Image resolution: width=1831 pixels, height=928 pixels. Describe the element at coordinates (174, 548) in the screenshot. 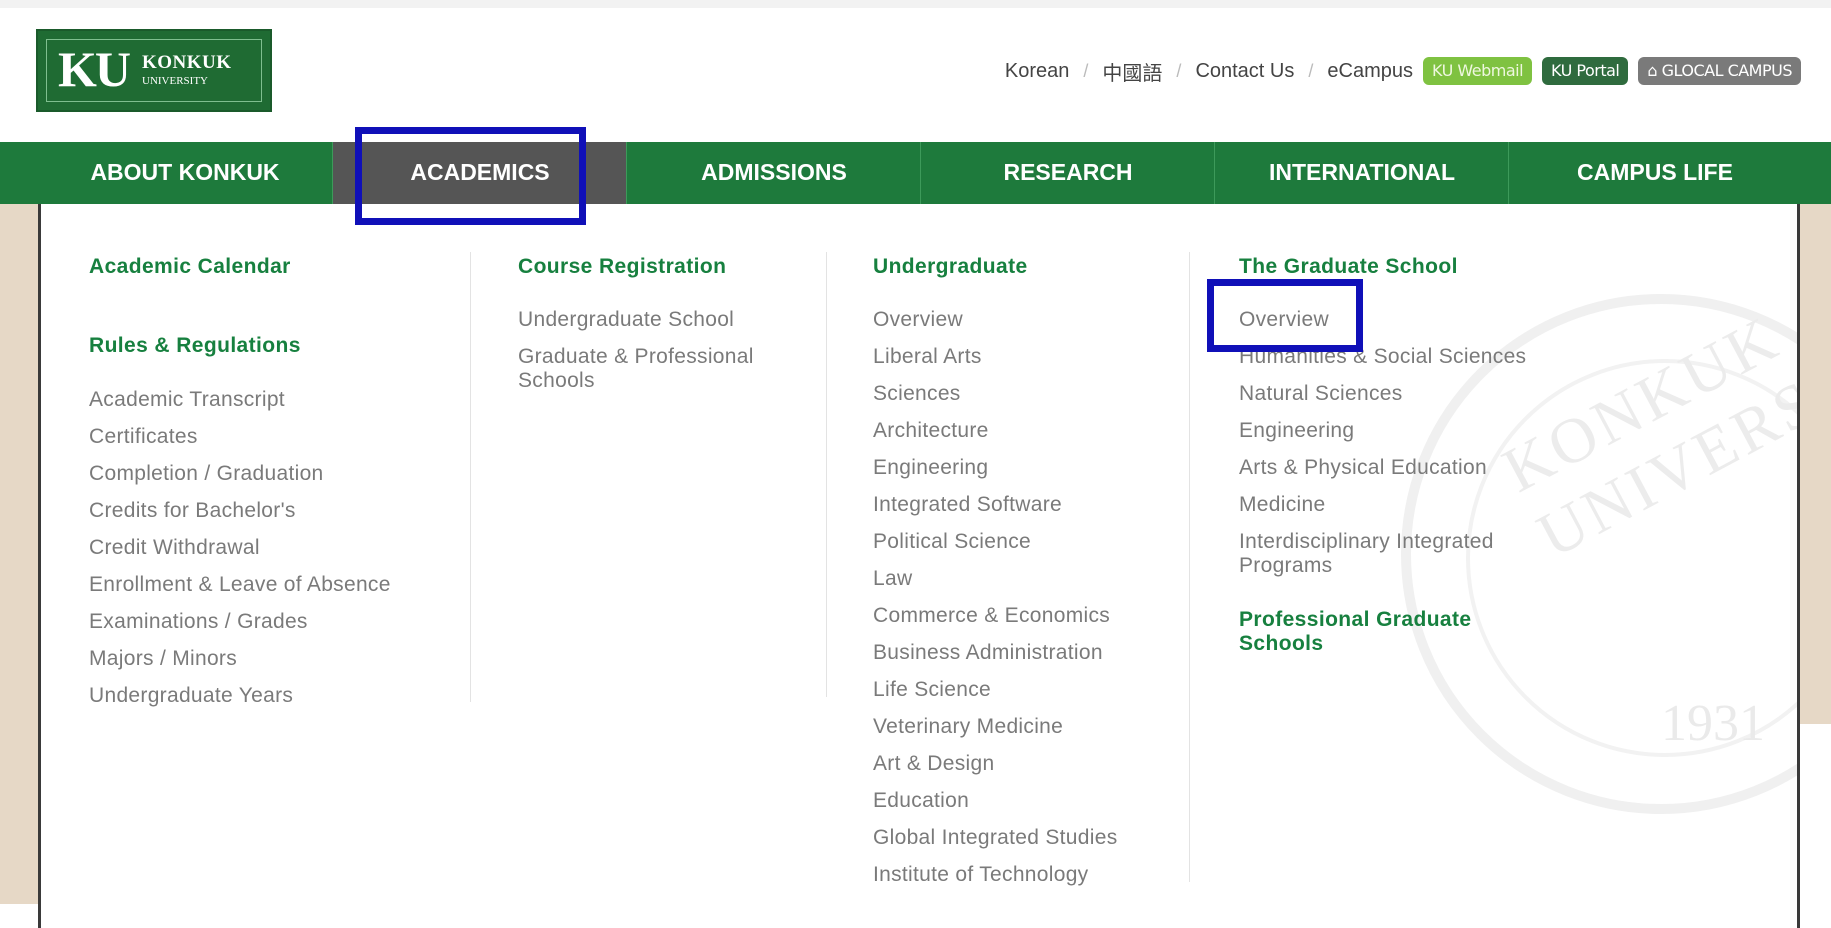

I see `link-credit-withdrawal: Credit Withdrawal` at that location.